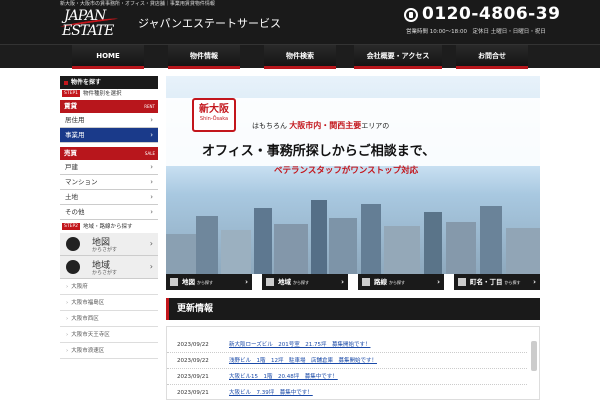  Describe the element at coordinates (193, 393) in the screenshot. I see `news-date: 2023/09/21` at that location.